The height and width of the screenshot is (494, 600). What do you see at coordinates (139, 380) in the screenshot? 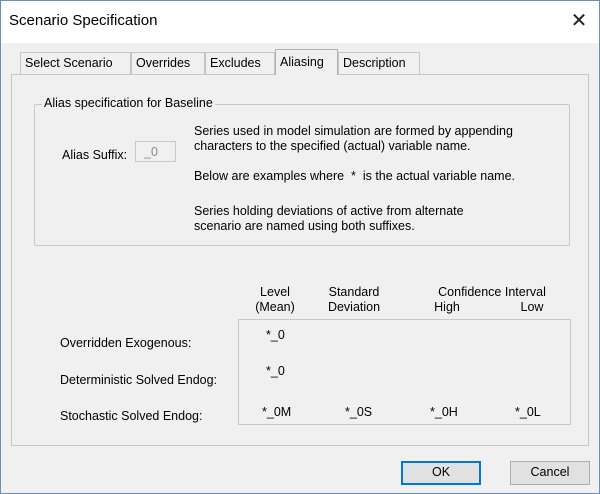
I see `row-label-deterministic-solved: Deterministic Solved Endog:` at bounding box center [139, 380].